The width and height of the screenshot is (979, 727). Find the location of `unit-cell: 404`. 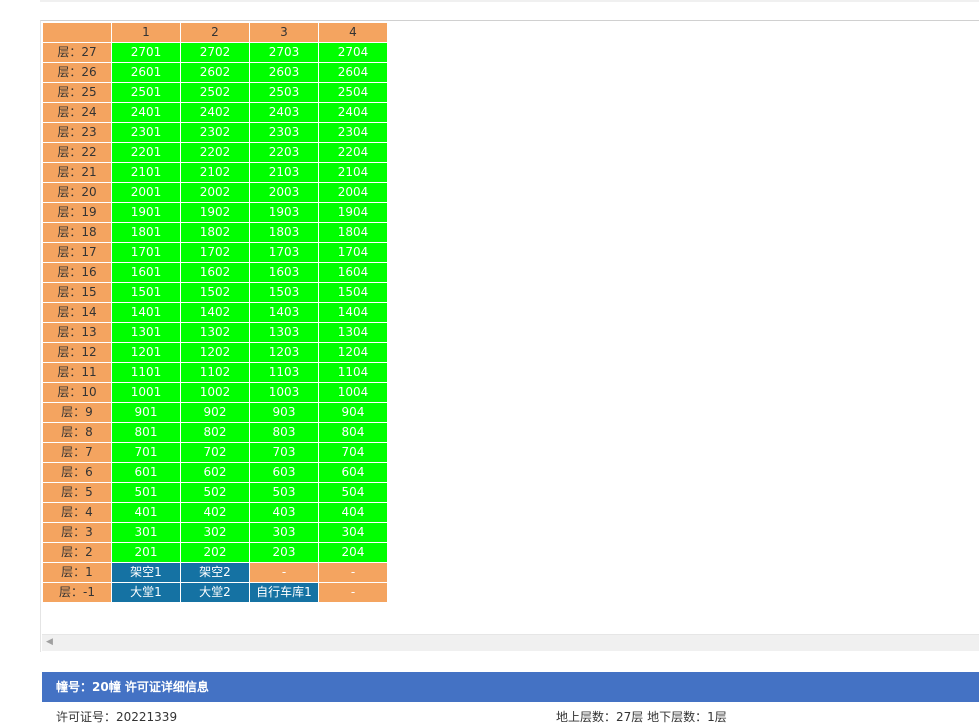

unit-cell: 404 is located at coordinates (353, 512).